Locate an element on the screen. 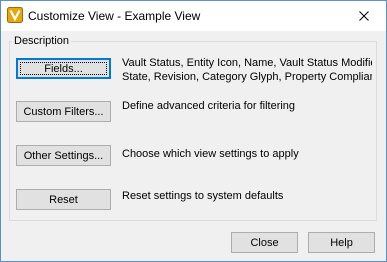 Image resolution: width=387 pixels, height=262 pixels. other-settings-description-line-1: Choose which view settings to apply is located at coordinates (210, 154).